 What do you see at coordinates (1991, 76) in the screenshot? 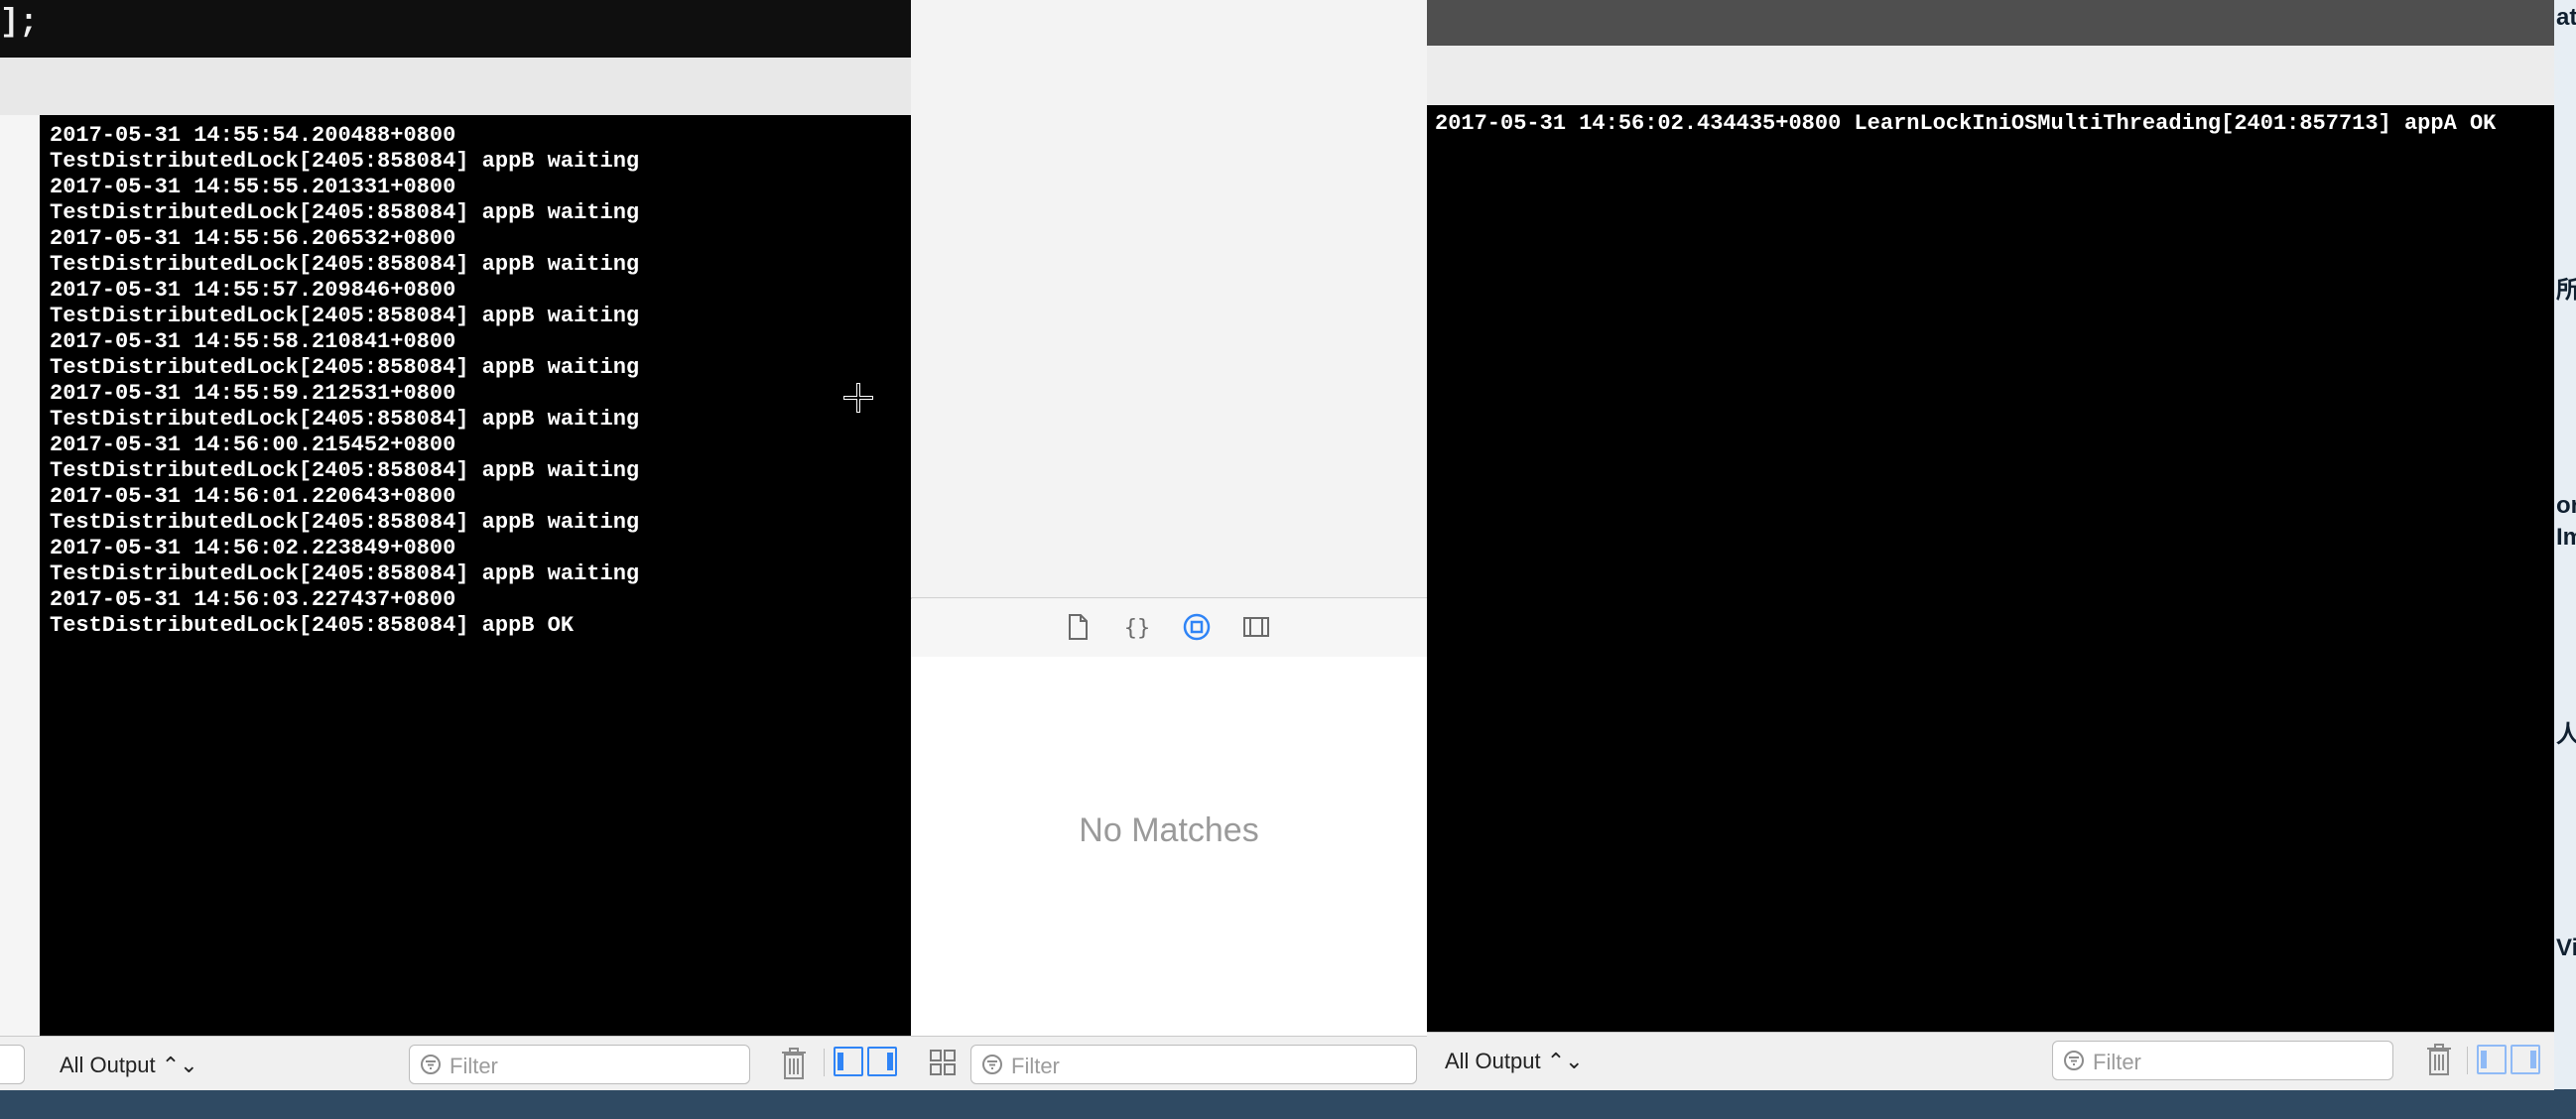
I see `debug-area-header-right` at bounding box center [1991, 76].